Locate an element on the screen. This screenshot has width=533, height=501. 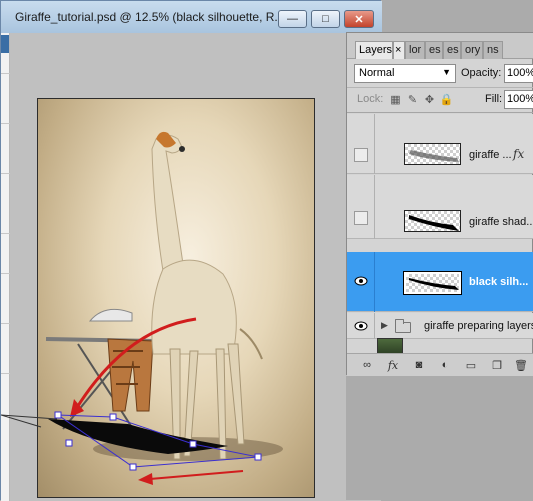
lock-position-icon: ✥ is located at coordinates (429, 99).